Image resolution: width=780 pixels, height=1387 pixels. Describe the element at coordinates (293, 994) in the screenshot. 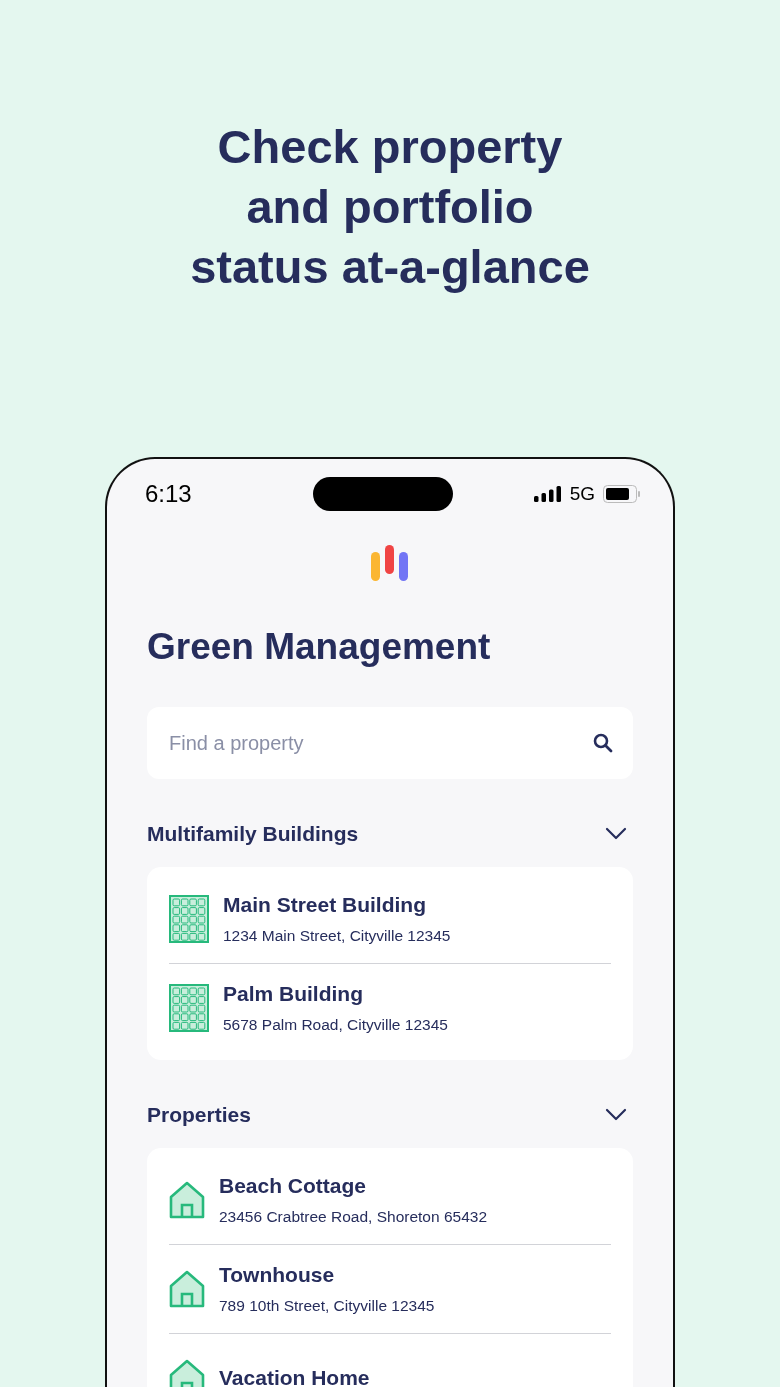

I see `property-name: Palm Building` at that location.